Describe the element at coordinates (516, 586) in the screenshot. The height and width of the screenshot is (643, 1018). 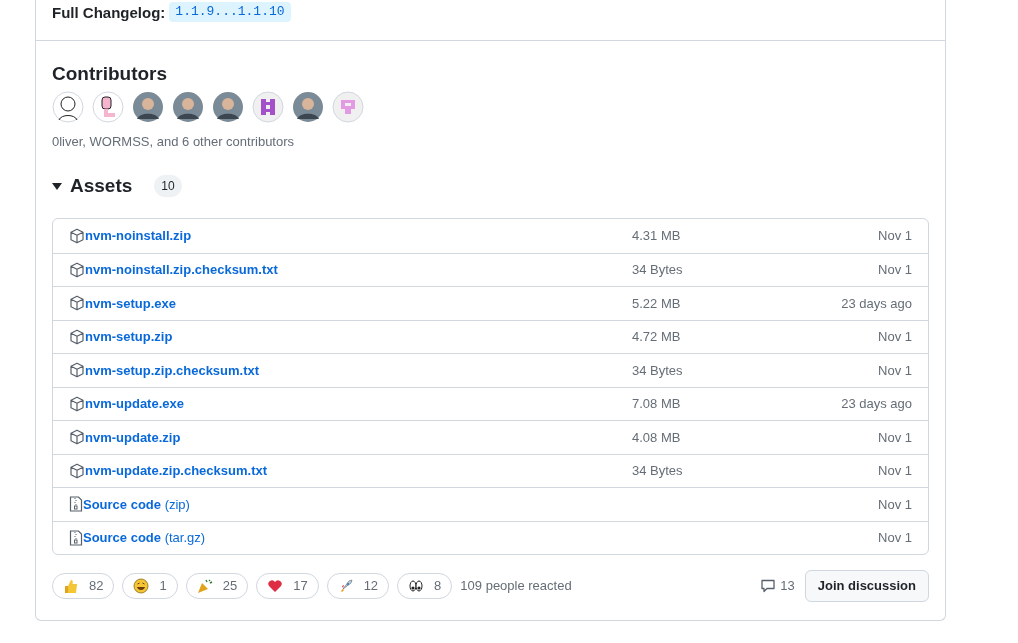
I see `reaction-summary: 109 people reacted` at that location.